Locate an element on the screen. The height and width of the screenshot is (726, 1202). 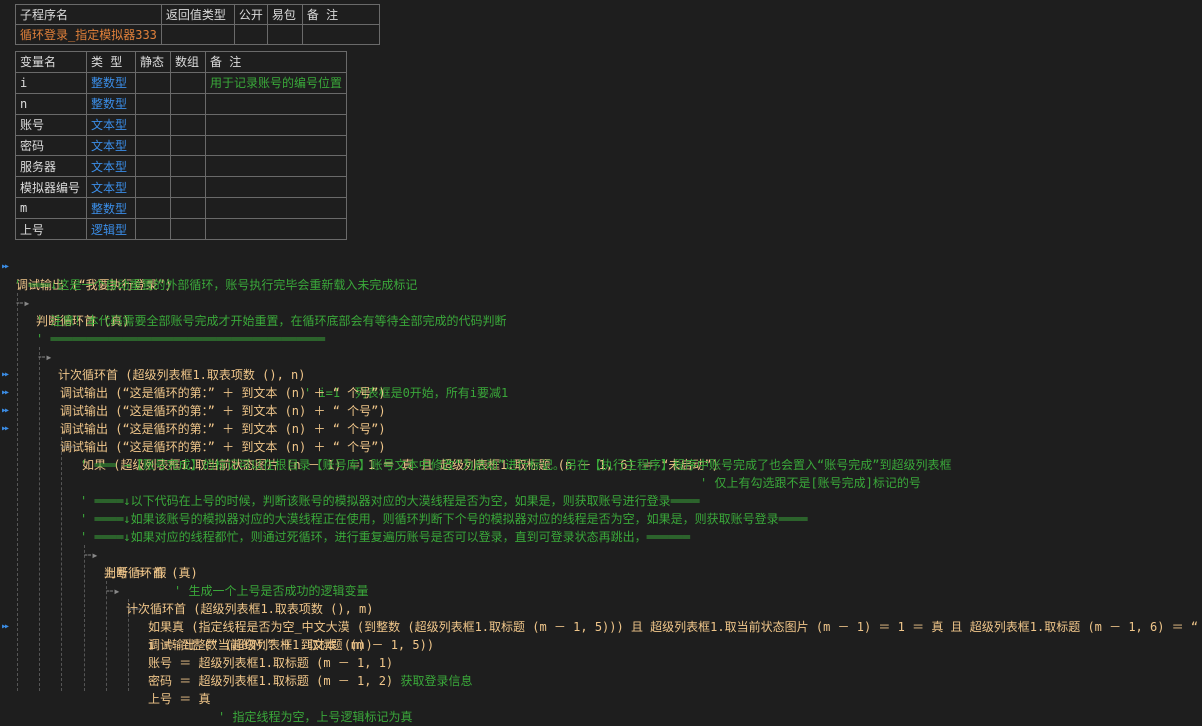
code-line: 密码 ＝ 超级列表框1.取标题 (m － 1, 2) is located at coordinates (601, 671).